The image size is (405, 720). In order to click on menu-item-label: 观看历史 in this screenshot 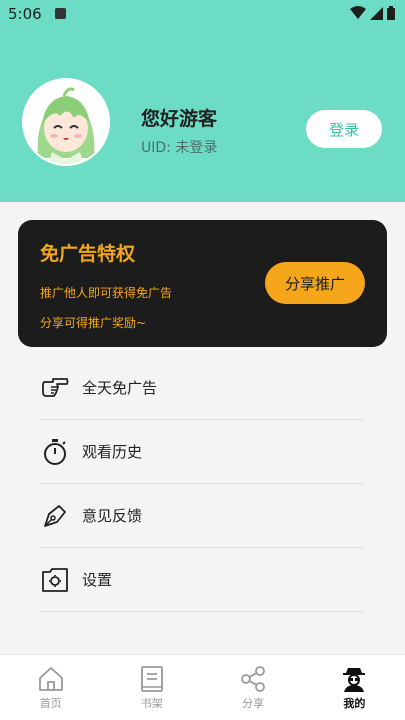, I will do `click(112, 452)`.